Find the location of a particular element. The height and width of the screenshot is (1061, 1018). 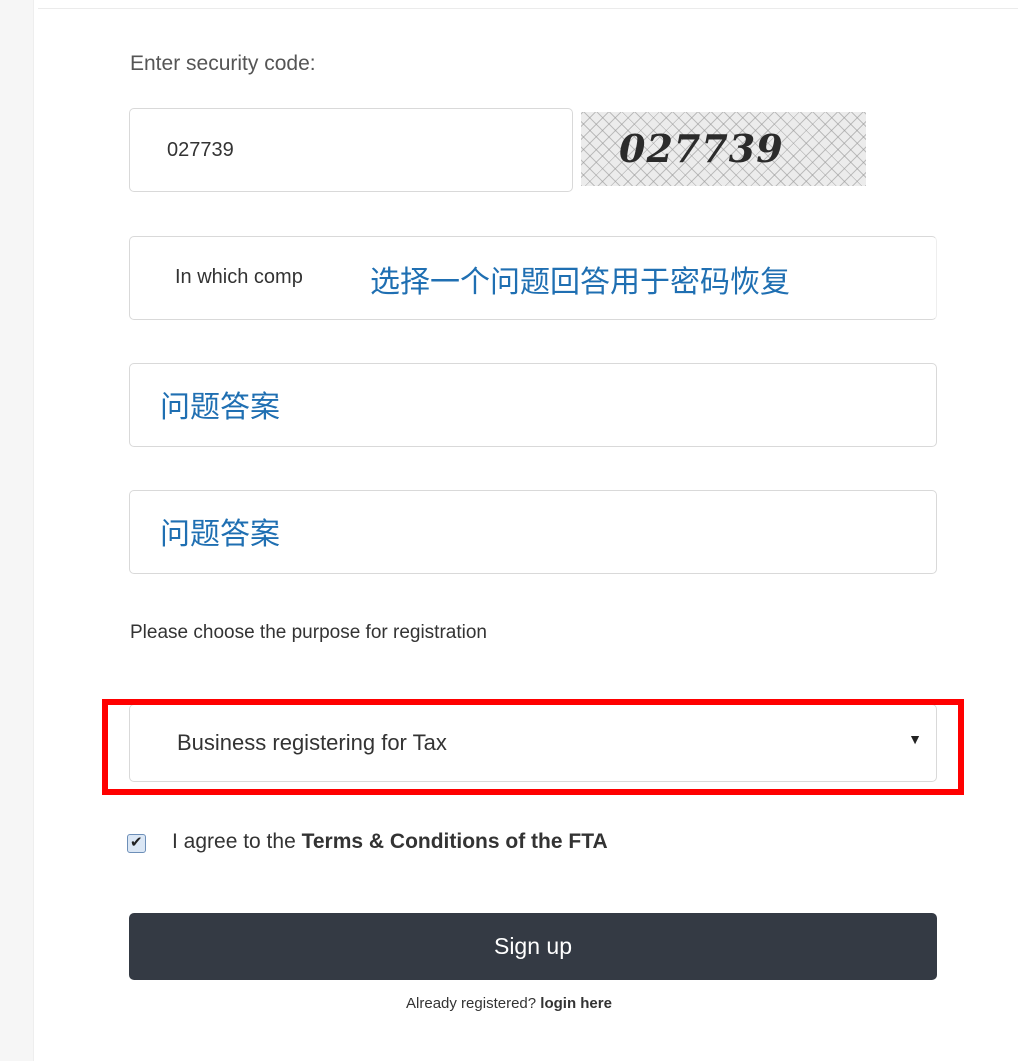

sign-up-button: Sign up is located at coordinates (533, 946).